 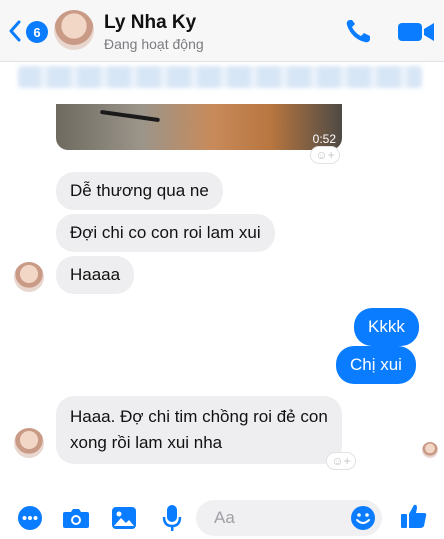 I want to click on more-button, so click(x=30, y=518).